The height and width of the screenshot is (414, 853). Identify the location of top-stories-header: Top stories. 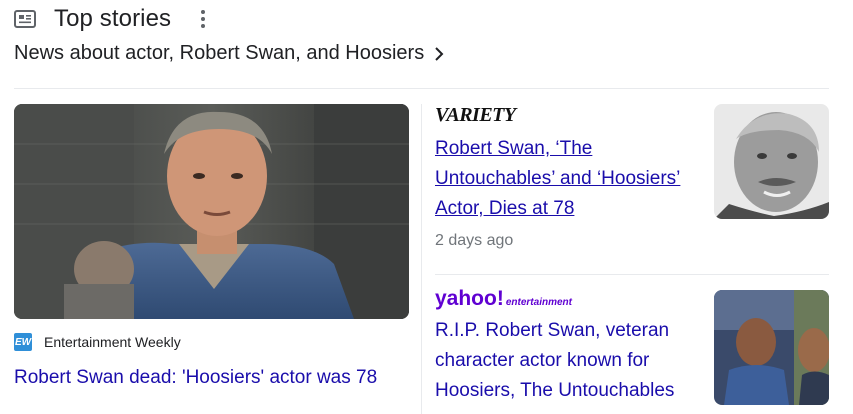
(110, 19).